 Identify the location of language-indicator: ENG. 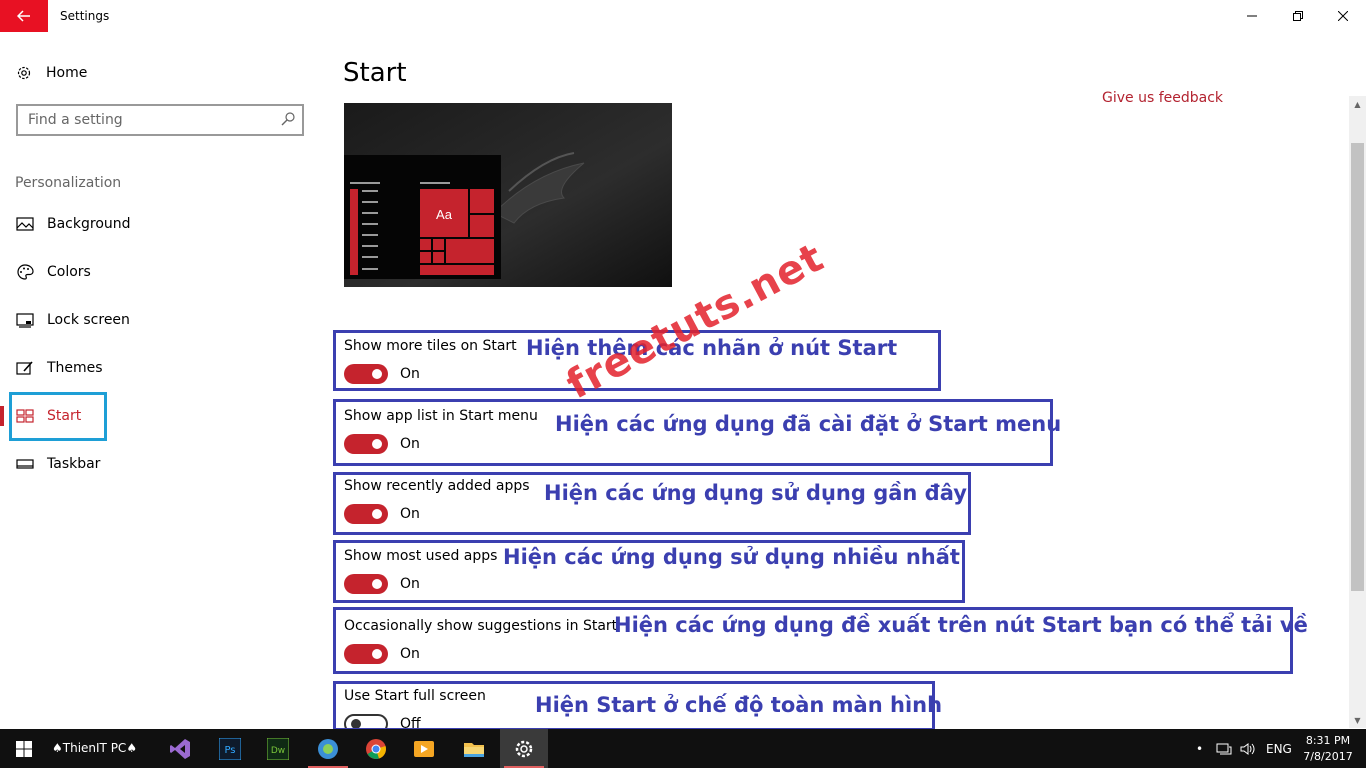
(1279, 748).